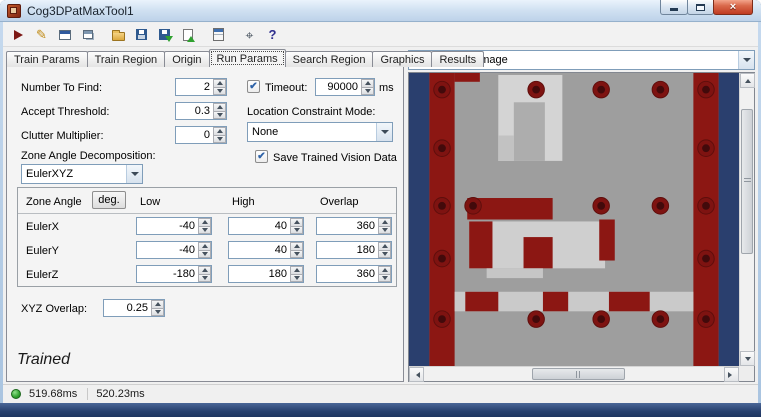  I want to click on export-button, so click(187, 35).